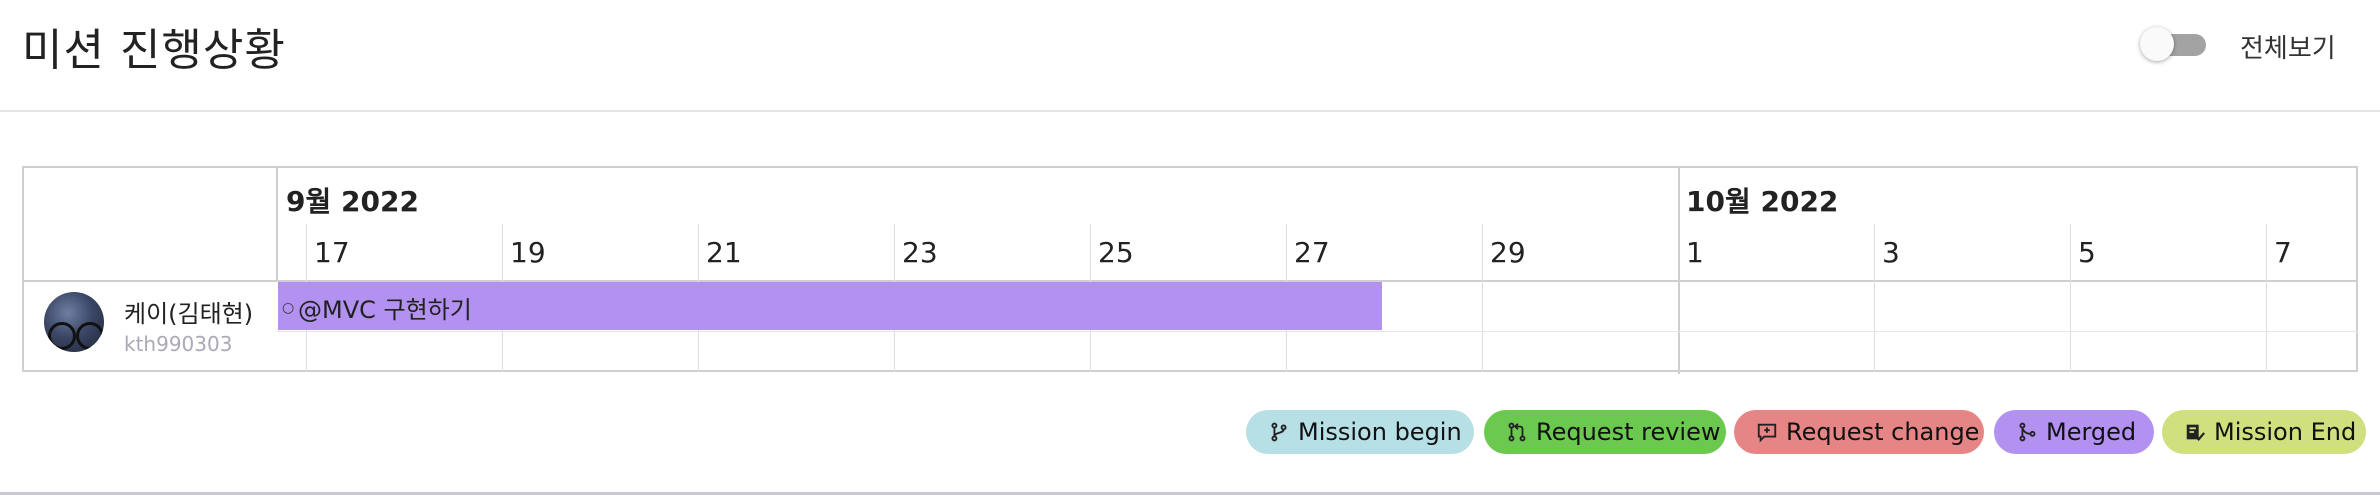 The width and height of the screenshot is (2380, 502). Describe the element at coordinates (1517, 432) in the screenshot. I see `pull-request-icon` at that location.